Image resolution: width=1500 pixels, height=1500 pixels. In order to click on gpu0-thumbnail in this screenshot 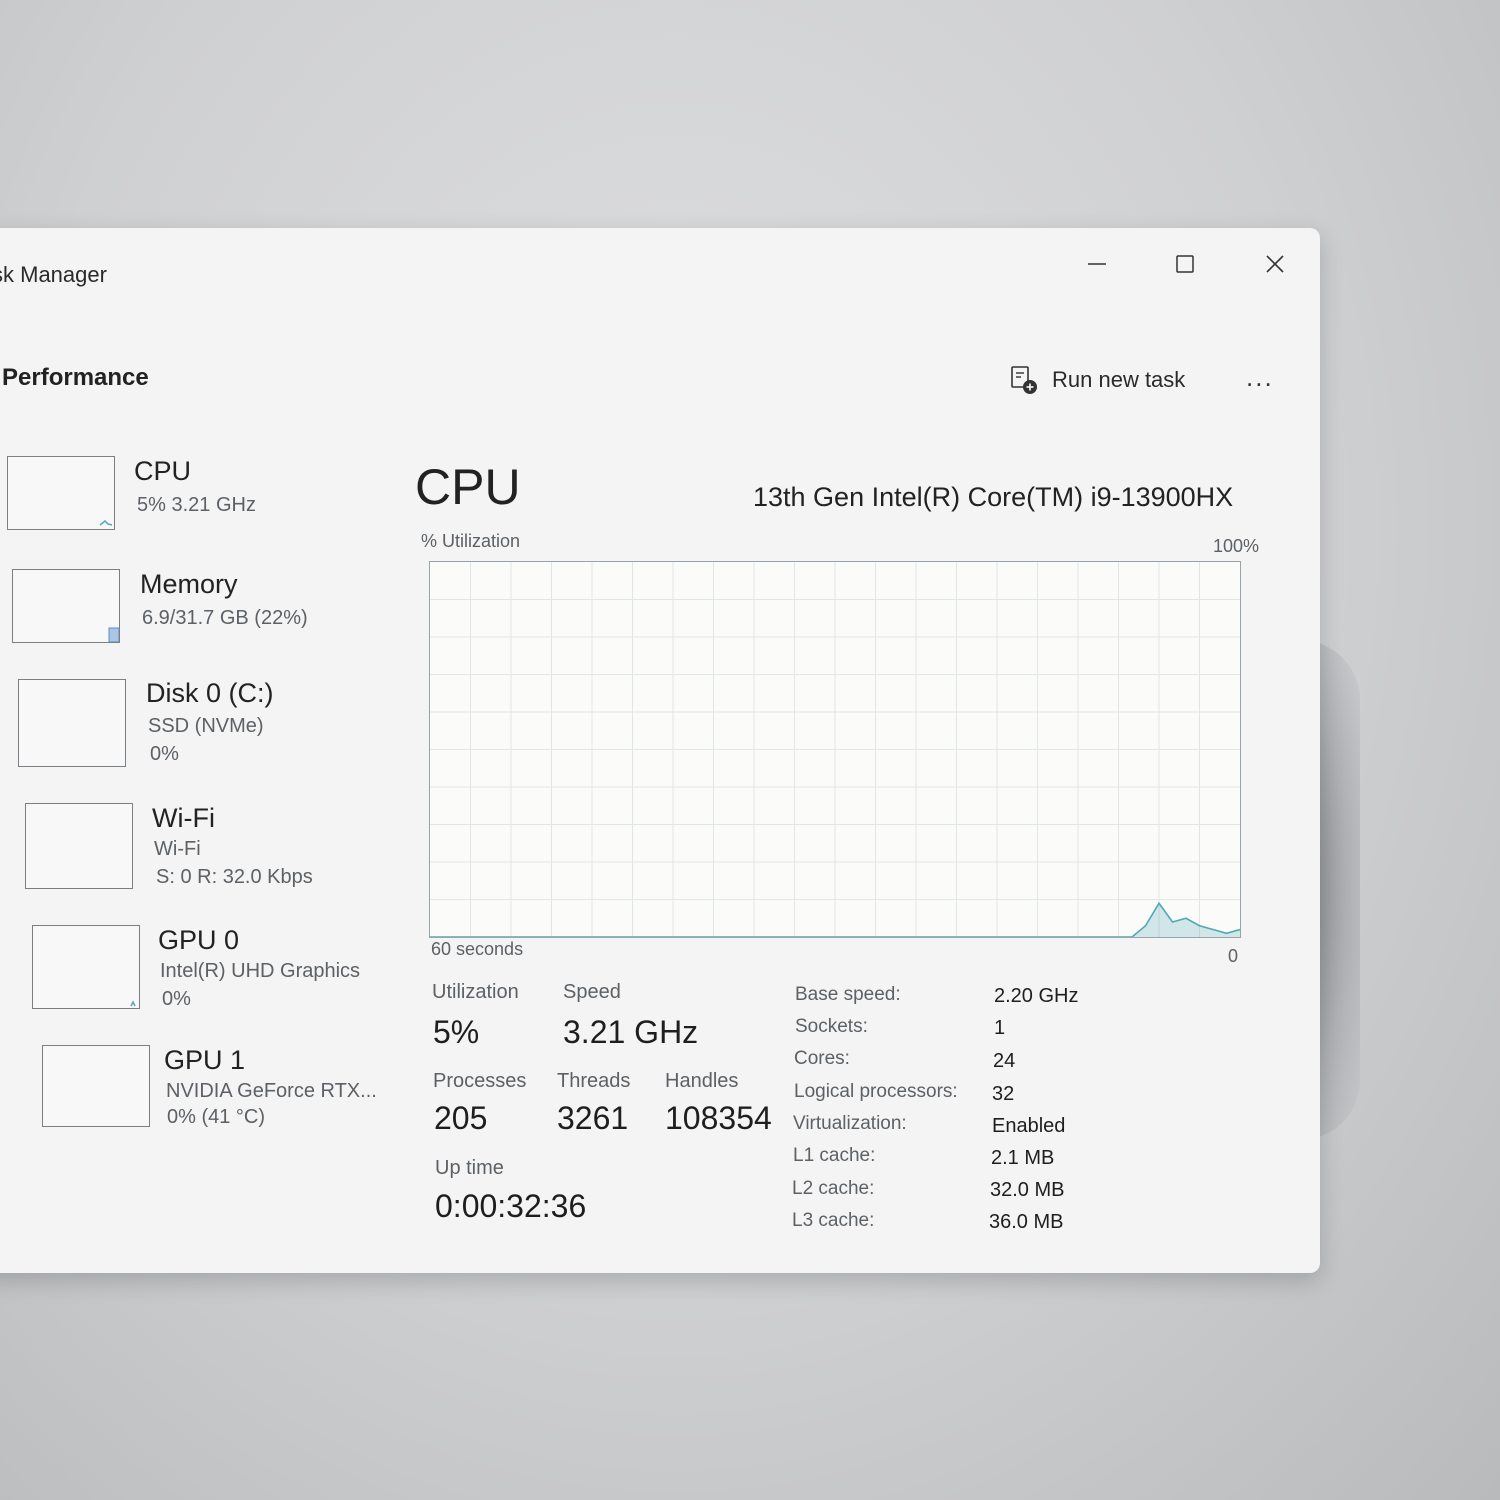, I will do `click(86, 967)`.